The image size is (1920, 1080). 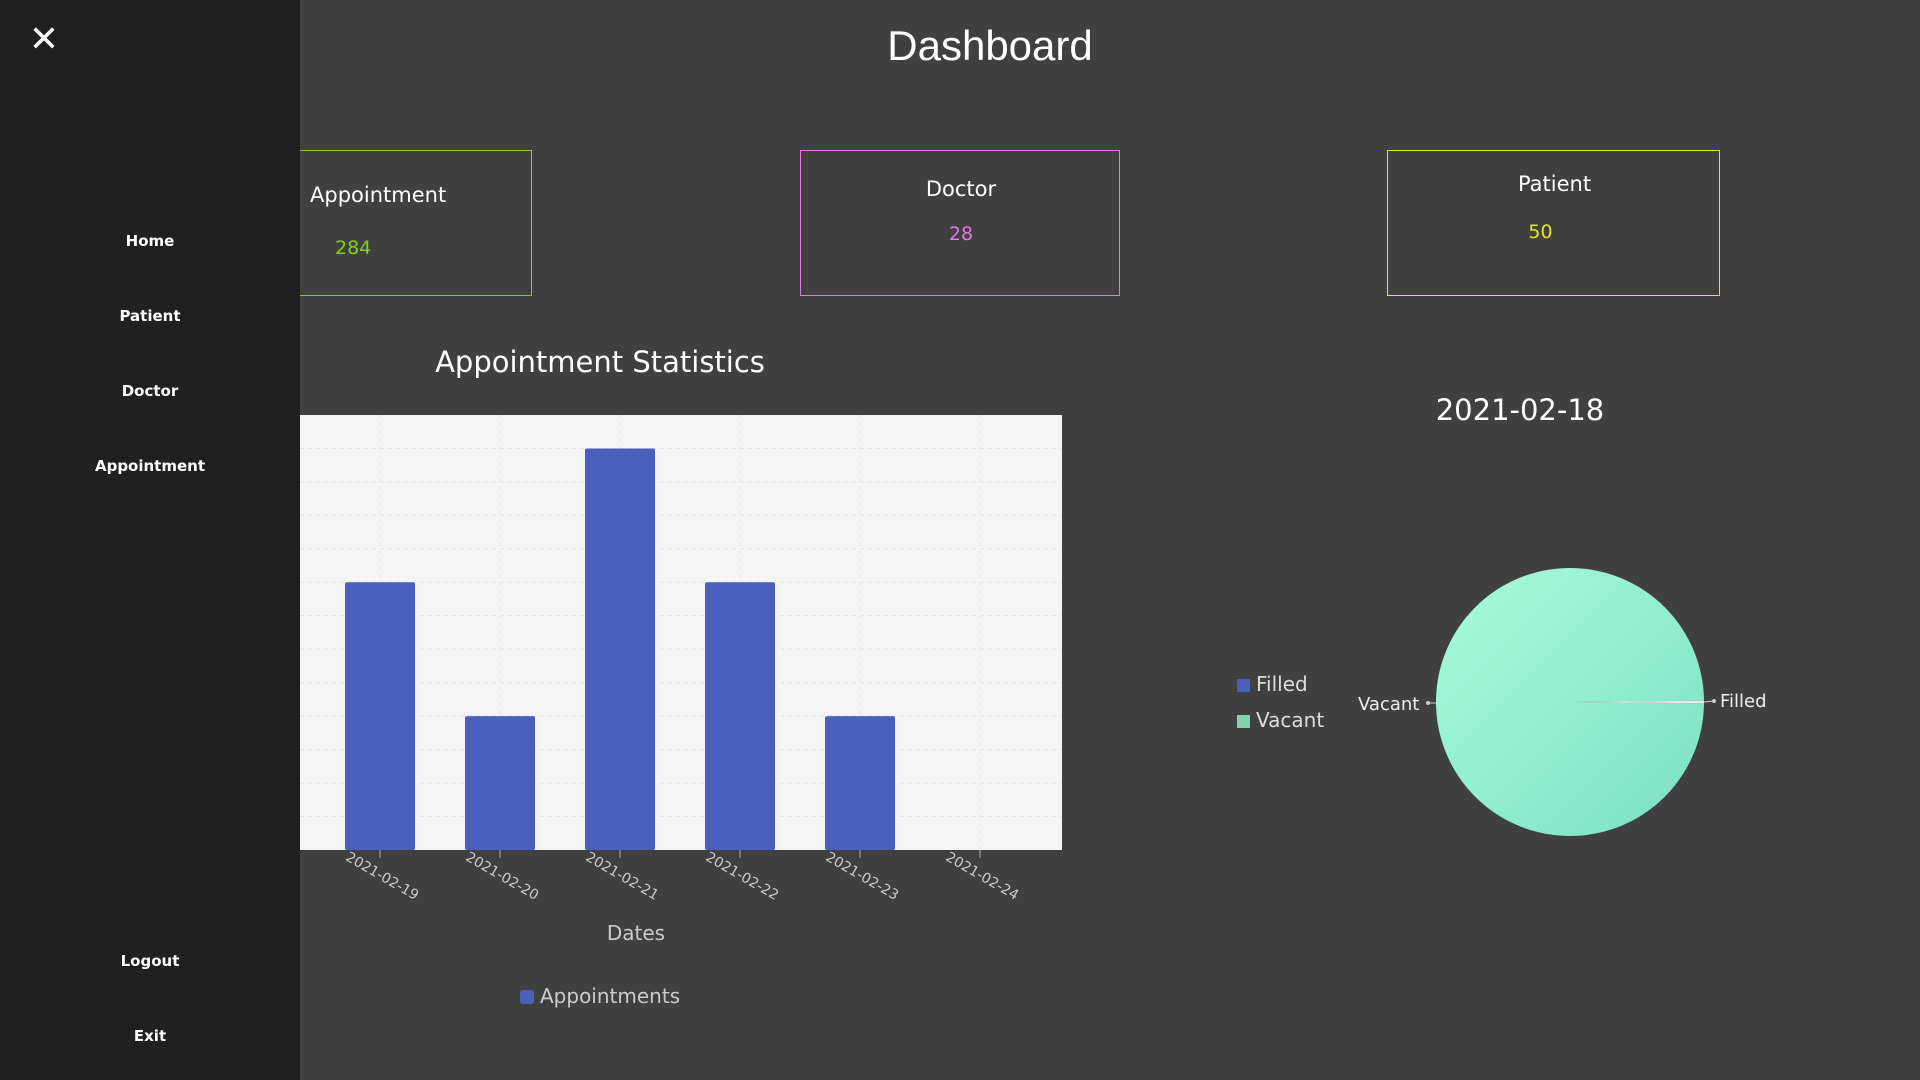 I want to click on patient-card: Patient 50, so click(x=1553, y=223).